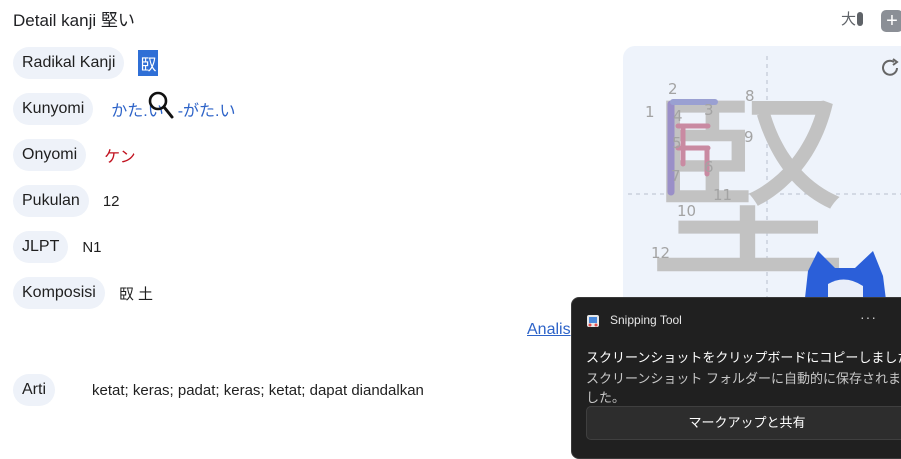 This screenshot has height=459, width=901. What do you see at coordinates (676, 176) in the screenshot?
I see `stroke-number: 7` at bounding box center [676, 176].